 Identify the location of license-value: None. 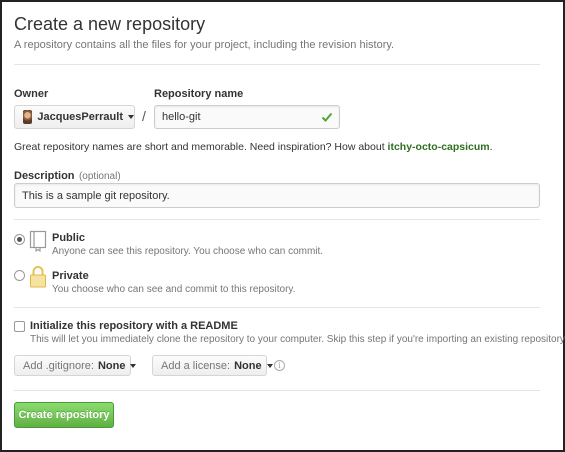
(248, 365).